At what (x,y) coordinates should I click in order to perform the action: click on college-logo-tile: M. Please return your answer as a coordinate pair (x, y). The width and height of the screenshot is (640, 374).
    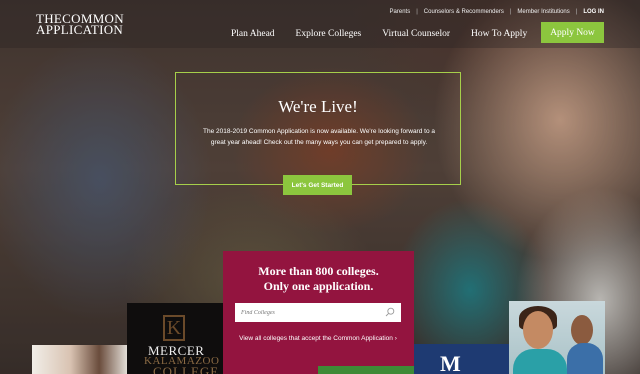
    Looking at the image, I should click on (462, 359).